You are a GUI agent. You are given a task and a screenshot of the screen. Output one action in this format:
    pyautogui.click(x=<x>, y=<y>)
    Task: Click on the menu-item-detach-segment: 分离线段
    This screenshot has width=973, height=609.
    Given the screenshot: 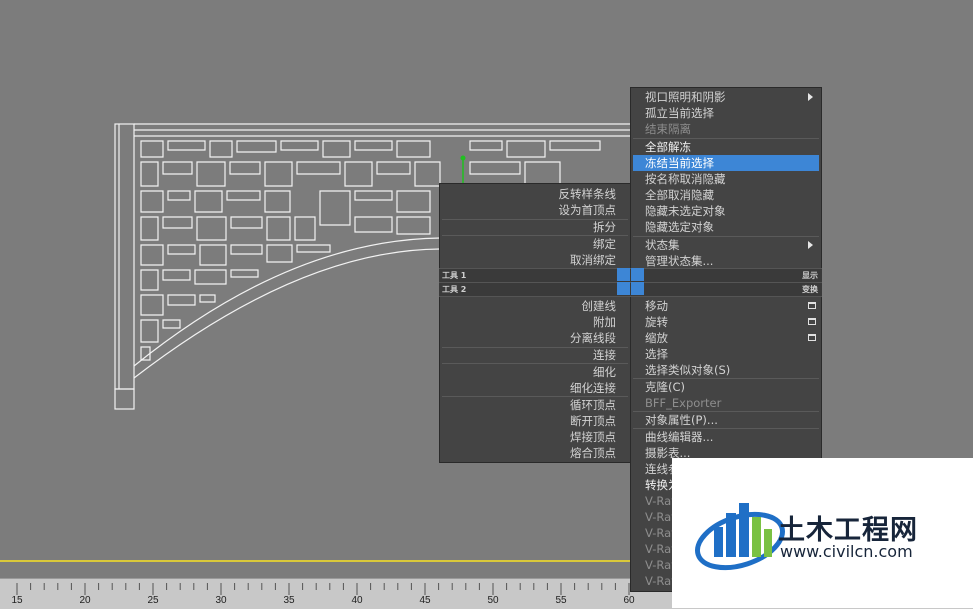 What is the action you would take?
    pyautogui.click(x=530, y=338)
    